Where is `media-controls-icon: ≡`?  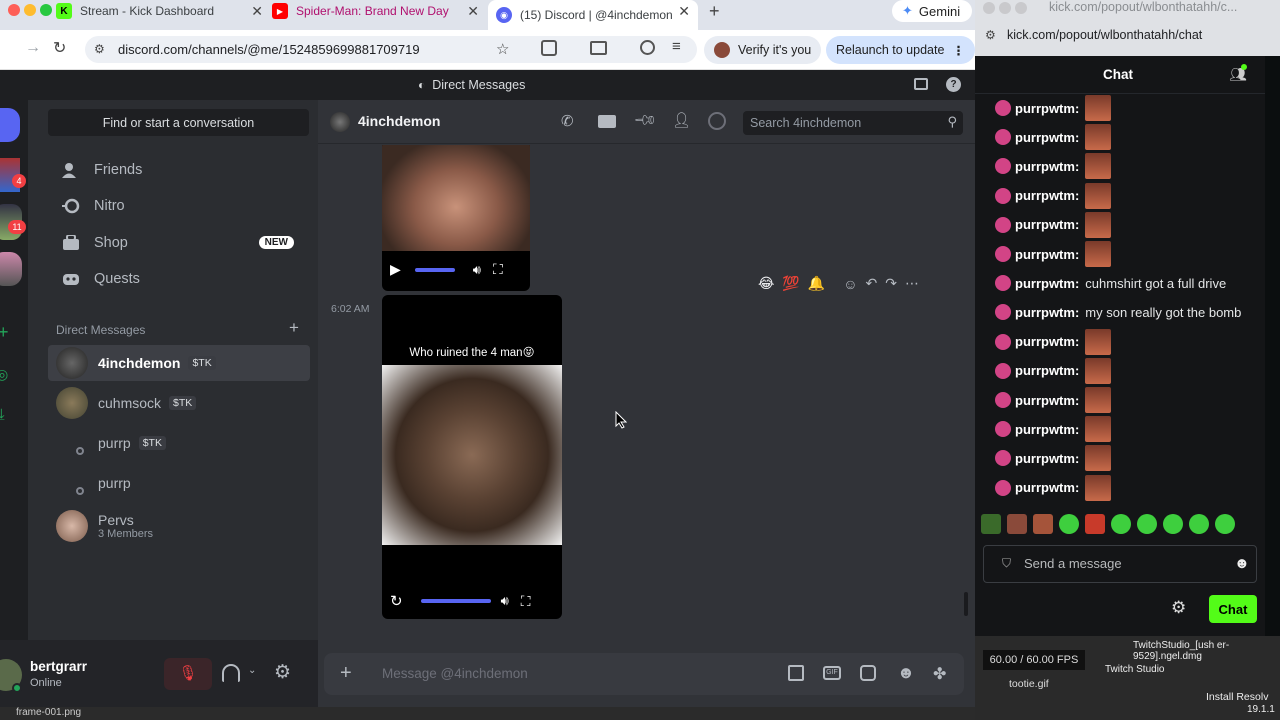
media-controls-icon: ≡ is located at coordinates (676, 46).